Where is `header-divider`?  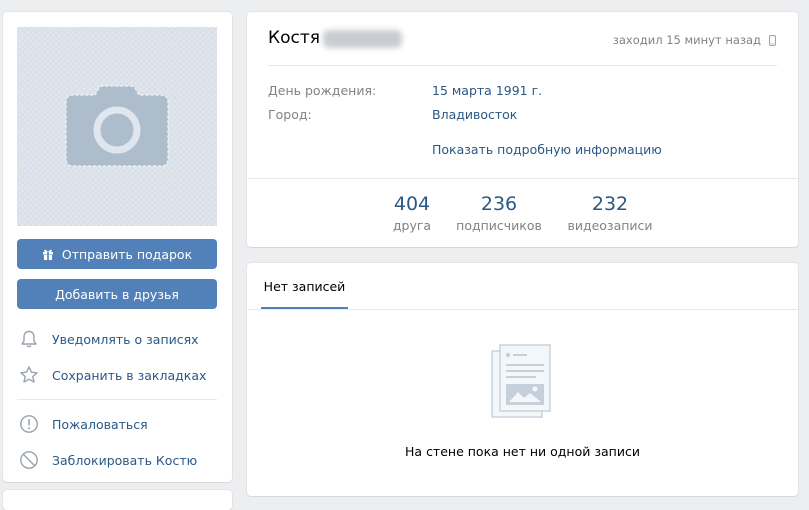
header-divider is located at coordinates (522, 65).